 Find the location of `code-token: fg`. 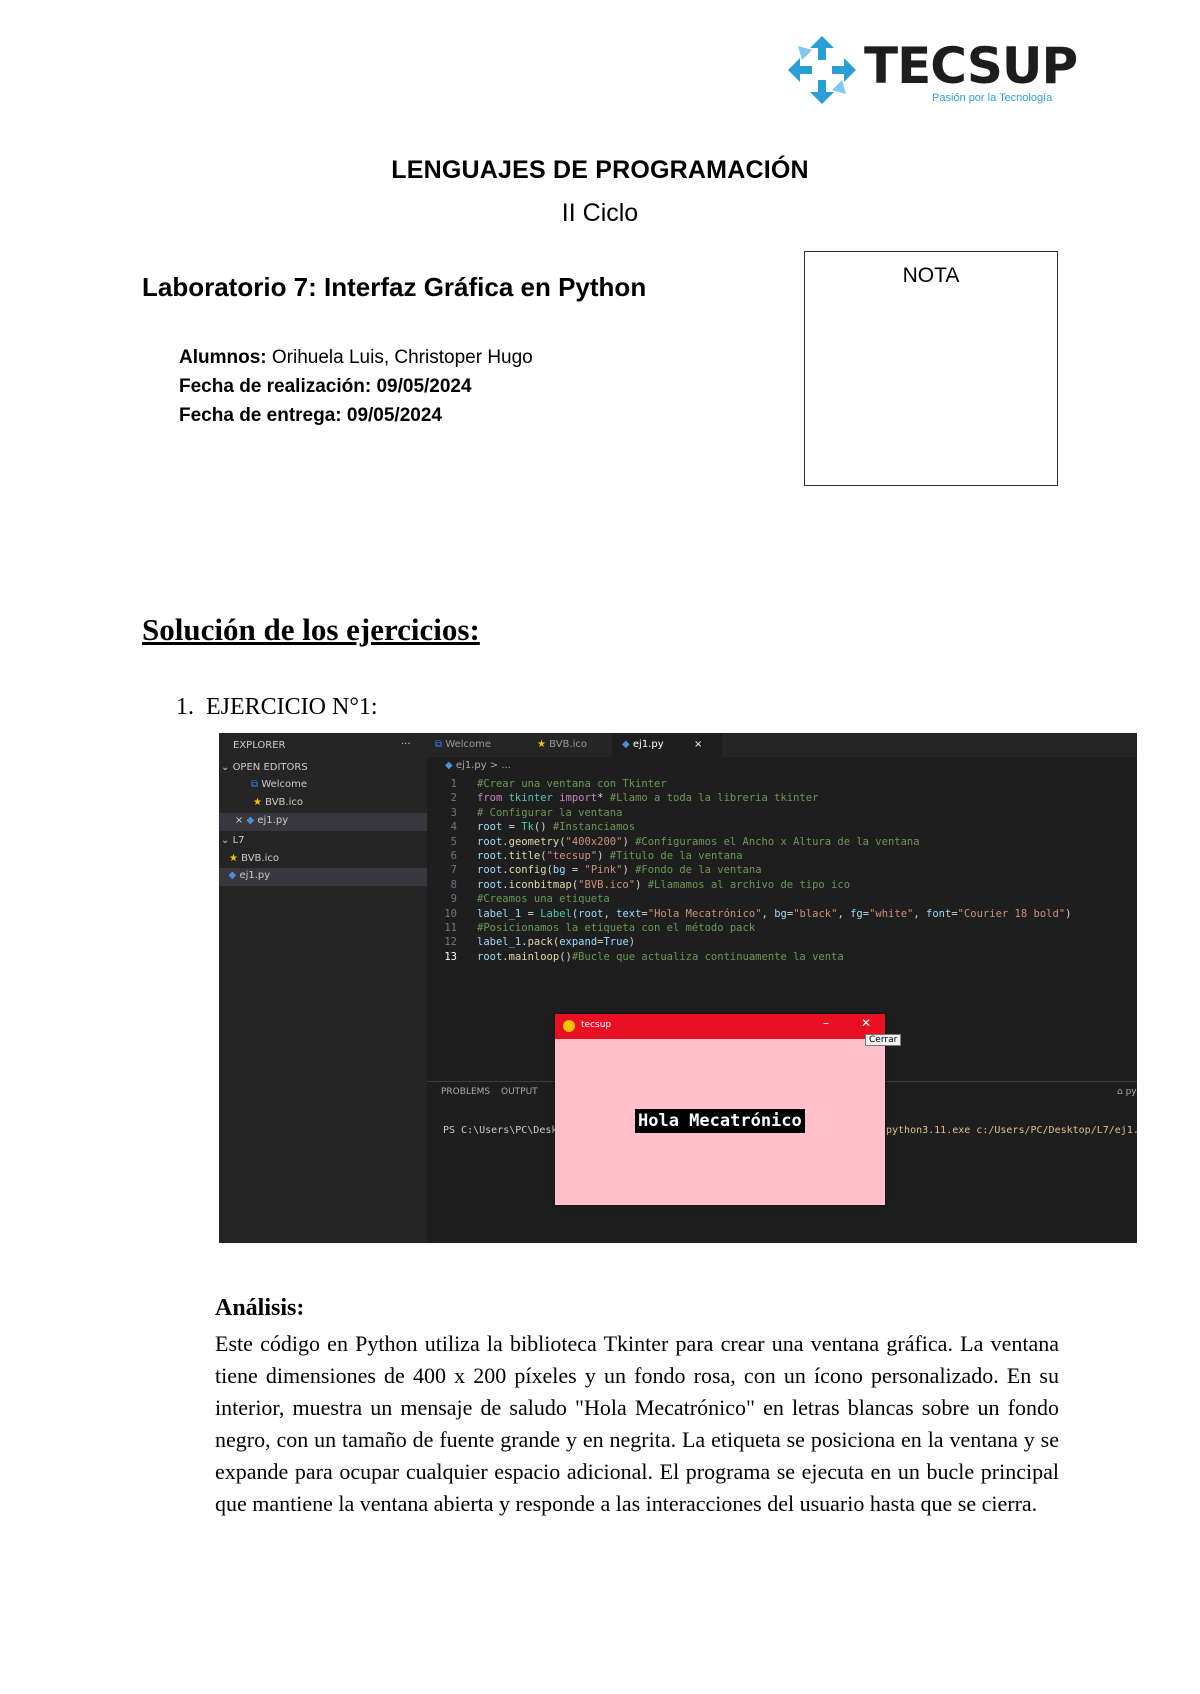

code-token: fg is located at coordinates (856, 913).